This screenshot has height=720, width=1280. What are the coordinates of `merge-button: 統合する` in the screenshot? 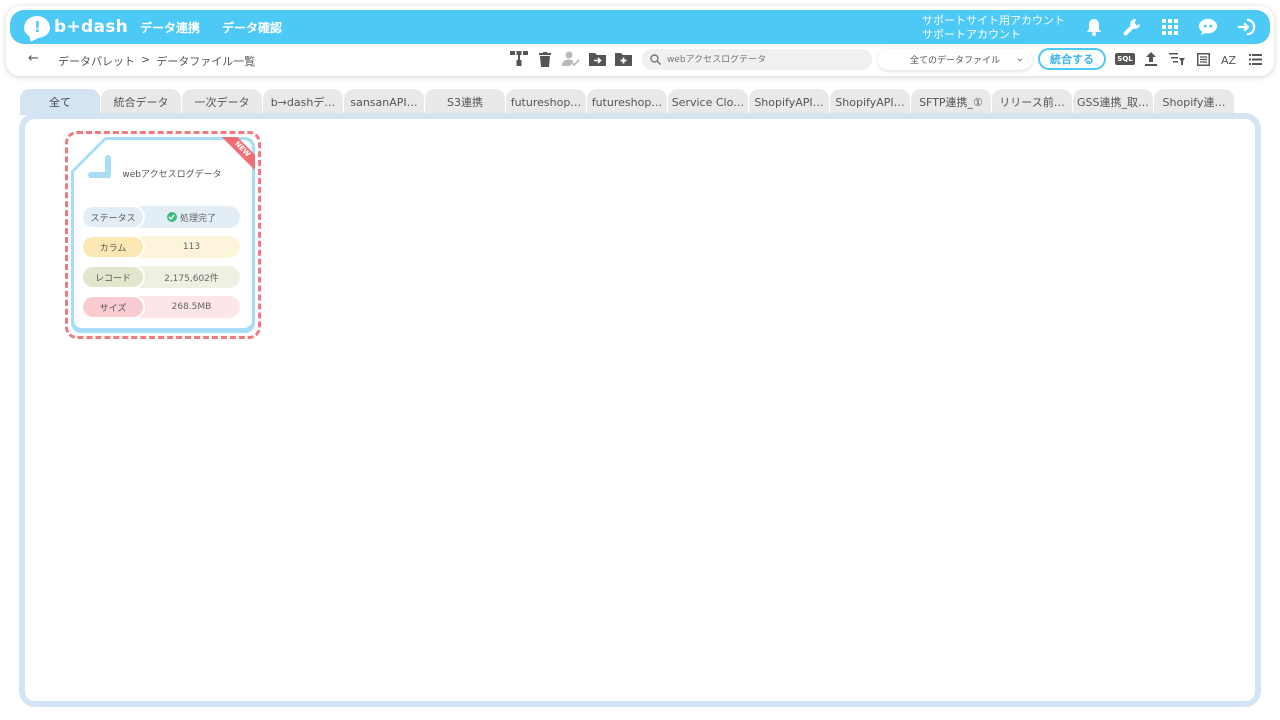 It's located at (1072, 59).